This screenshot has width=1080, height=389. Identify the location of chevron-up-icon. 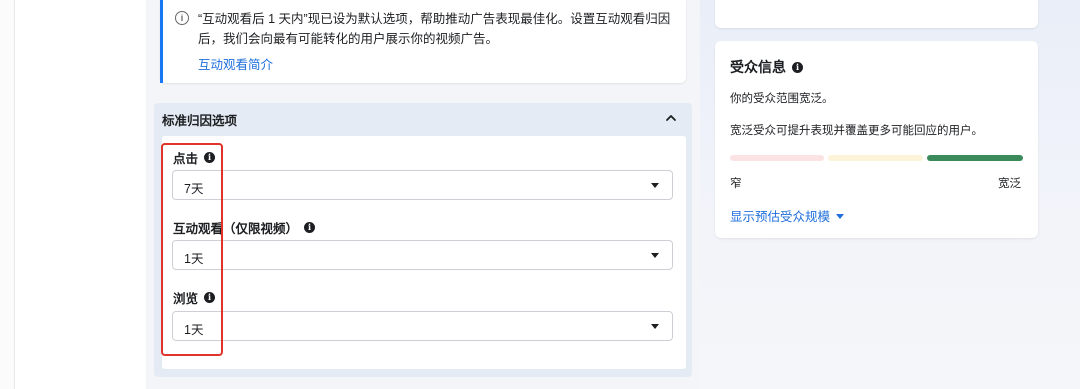
(671, 118).